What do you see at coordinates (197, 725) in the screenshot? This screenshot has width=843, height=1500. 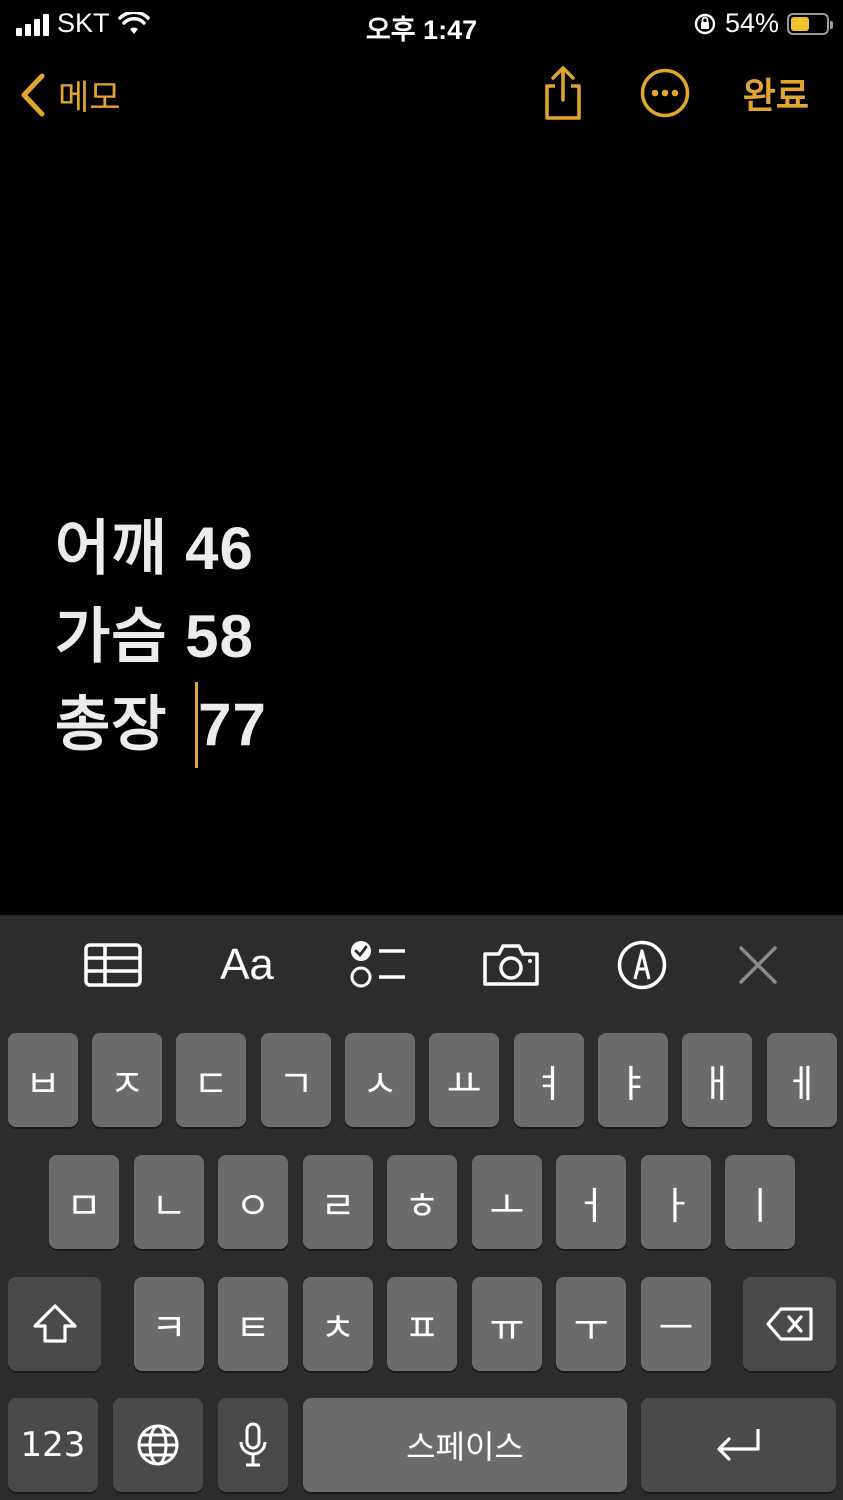 I see `text-cursor` at bounding box center [197, 725].